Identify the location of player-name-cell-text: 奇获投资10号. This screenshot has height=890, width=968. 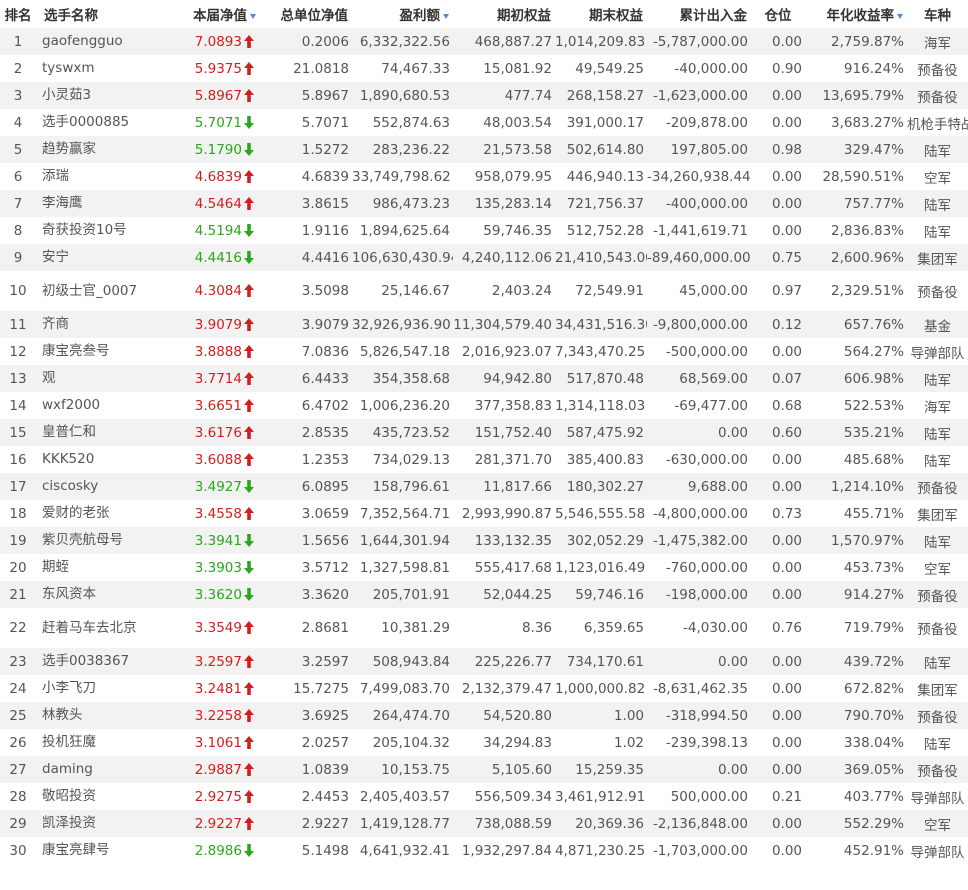
(94, 230).